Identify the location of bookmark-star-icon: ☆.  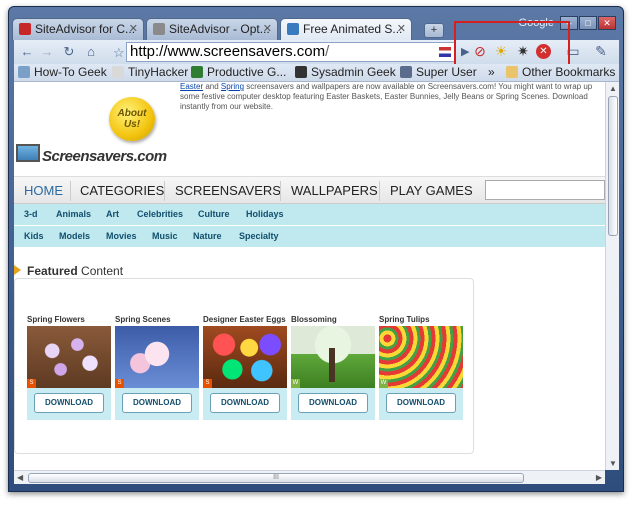
(119, 53).